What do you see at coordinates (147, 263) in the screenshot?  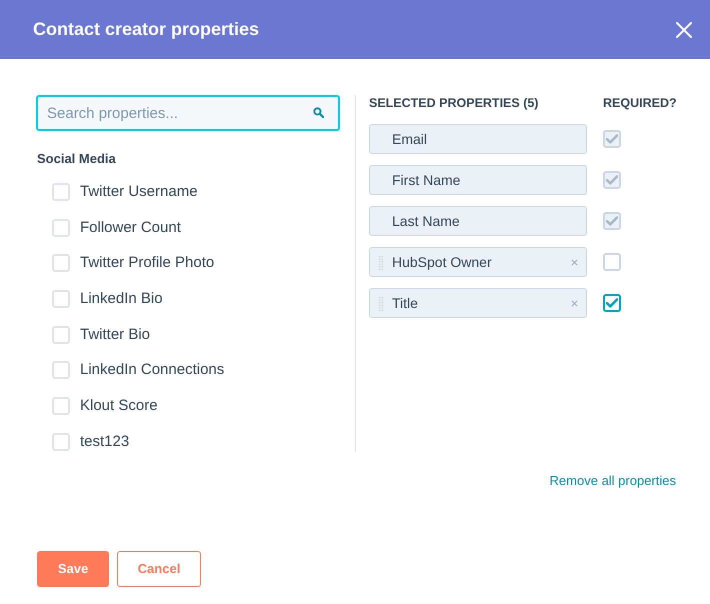 I see `property-label: Twitter Profile Photo` at bounding box center [147, 263].